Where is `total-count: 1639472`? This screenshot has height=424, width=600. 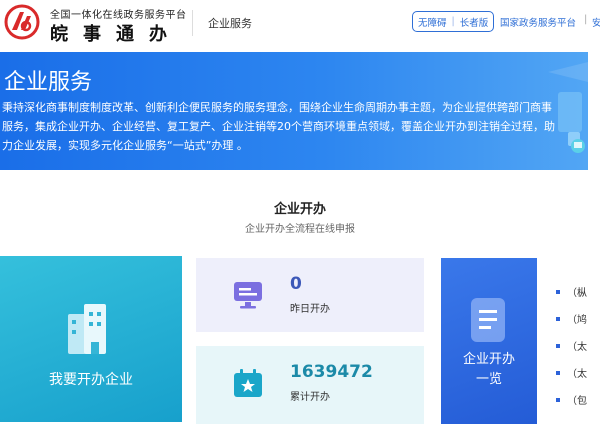
total-count: 1639472 is located at coordinates (331, 372).